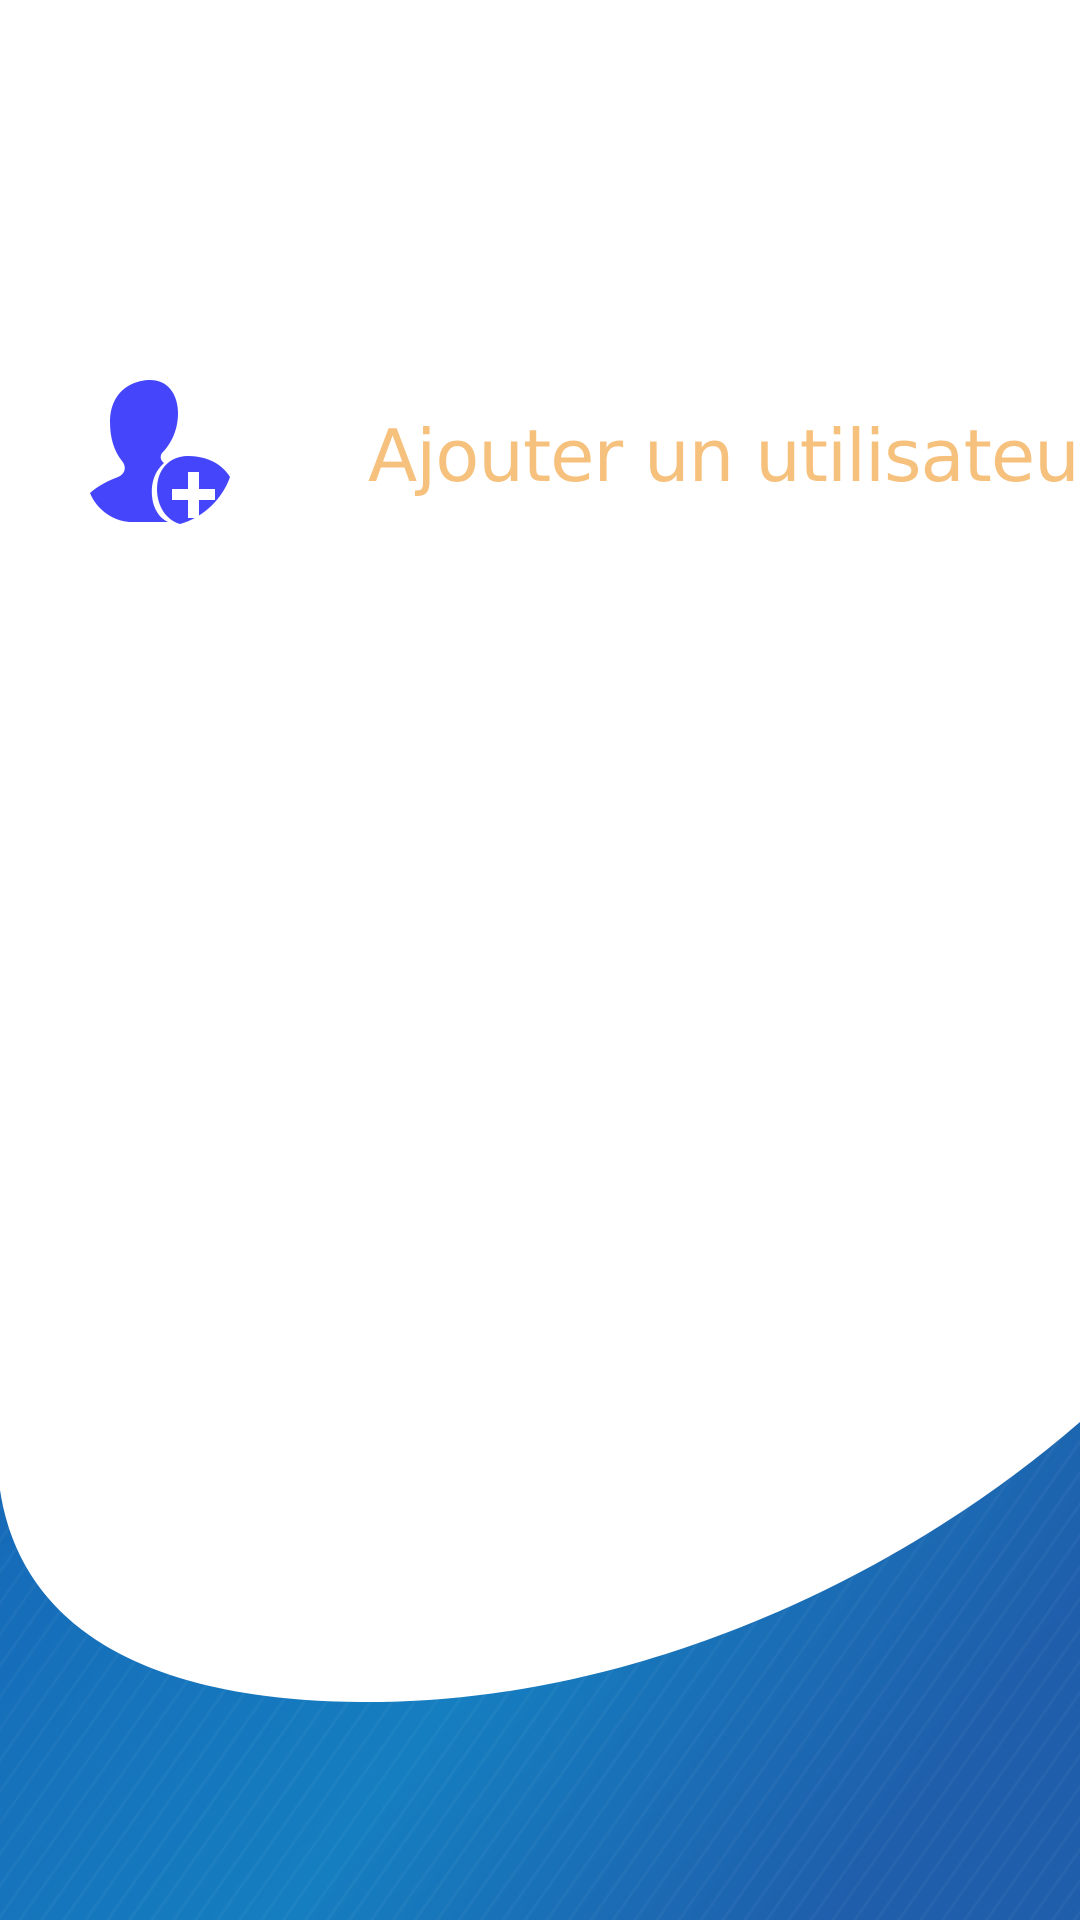 This screenshot has width=1080, height=1920. What do you see at coordinates (724, 456) in the screenshot?
I see `page-title: Ajouter un utilisateur` at bounding box center [724, 456].